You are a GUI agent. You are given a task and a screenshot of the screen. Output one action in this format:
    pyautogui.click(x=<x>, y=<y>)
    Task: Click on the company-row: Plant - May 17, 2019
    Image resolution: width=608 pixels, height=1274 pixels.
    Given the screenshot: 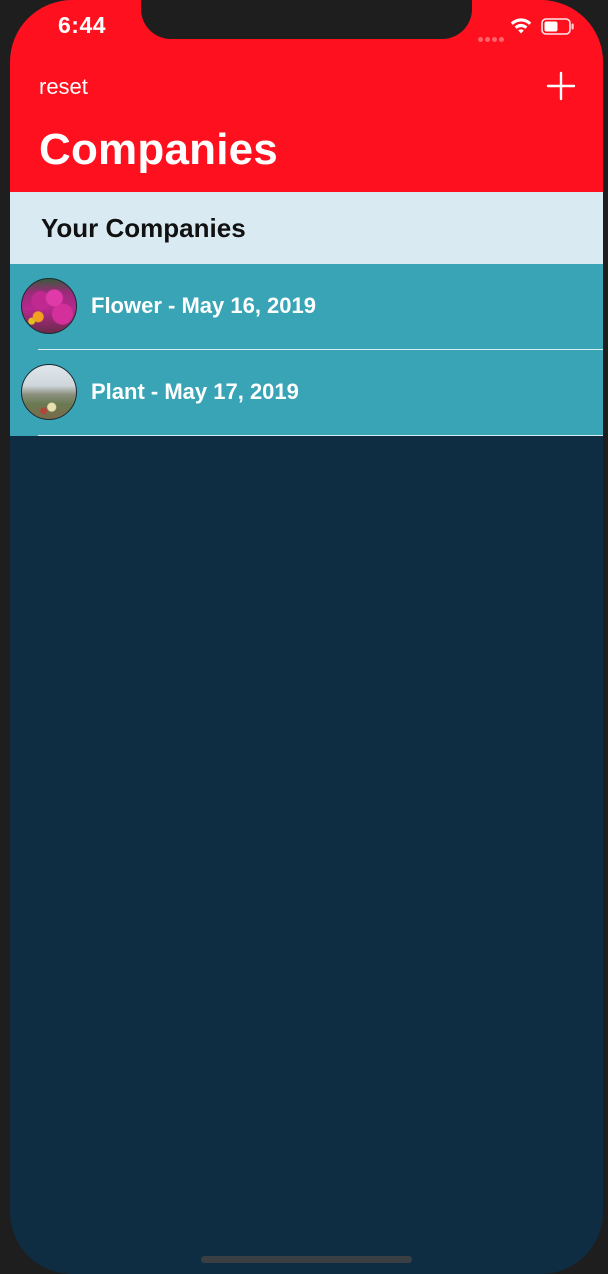 What is the action you would take?
    pyautogui.click(x=306, y=393)
    